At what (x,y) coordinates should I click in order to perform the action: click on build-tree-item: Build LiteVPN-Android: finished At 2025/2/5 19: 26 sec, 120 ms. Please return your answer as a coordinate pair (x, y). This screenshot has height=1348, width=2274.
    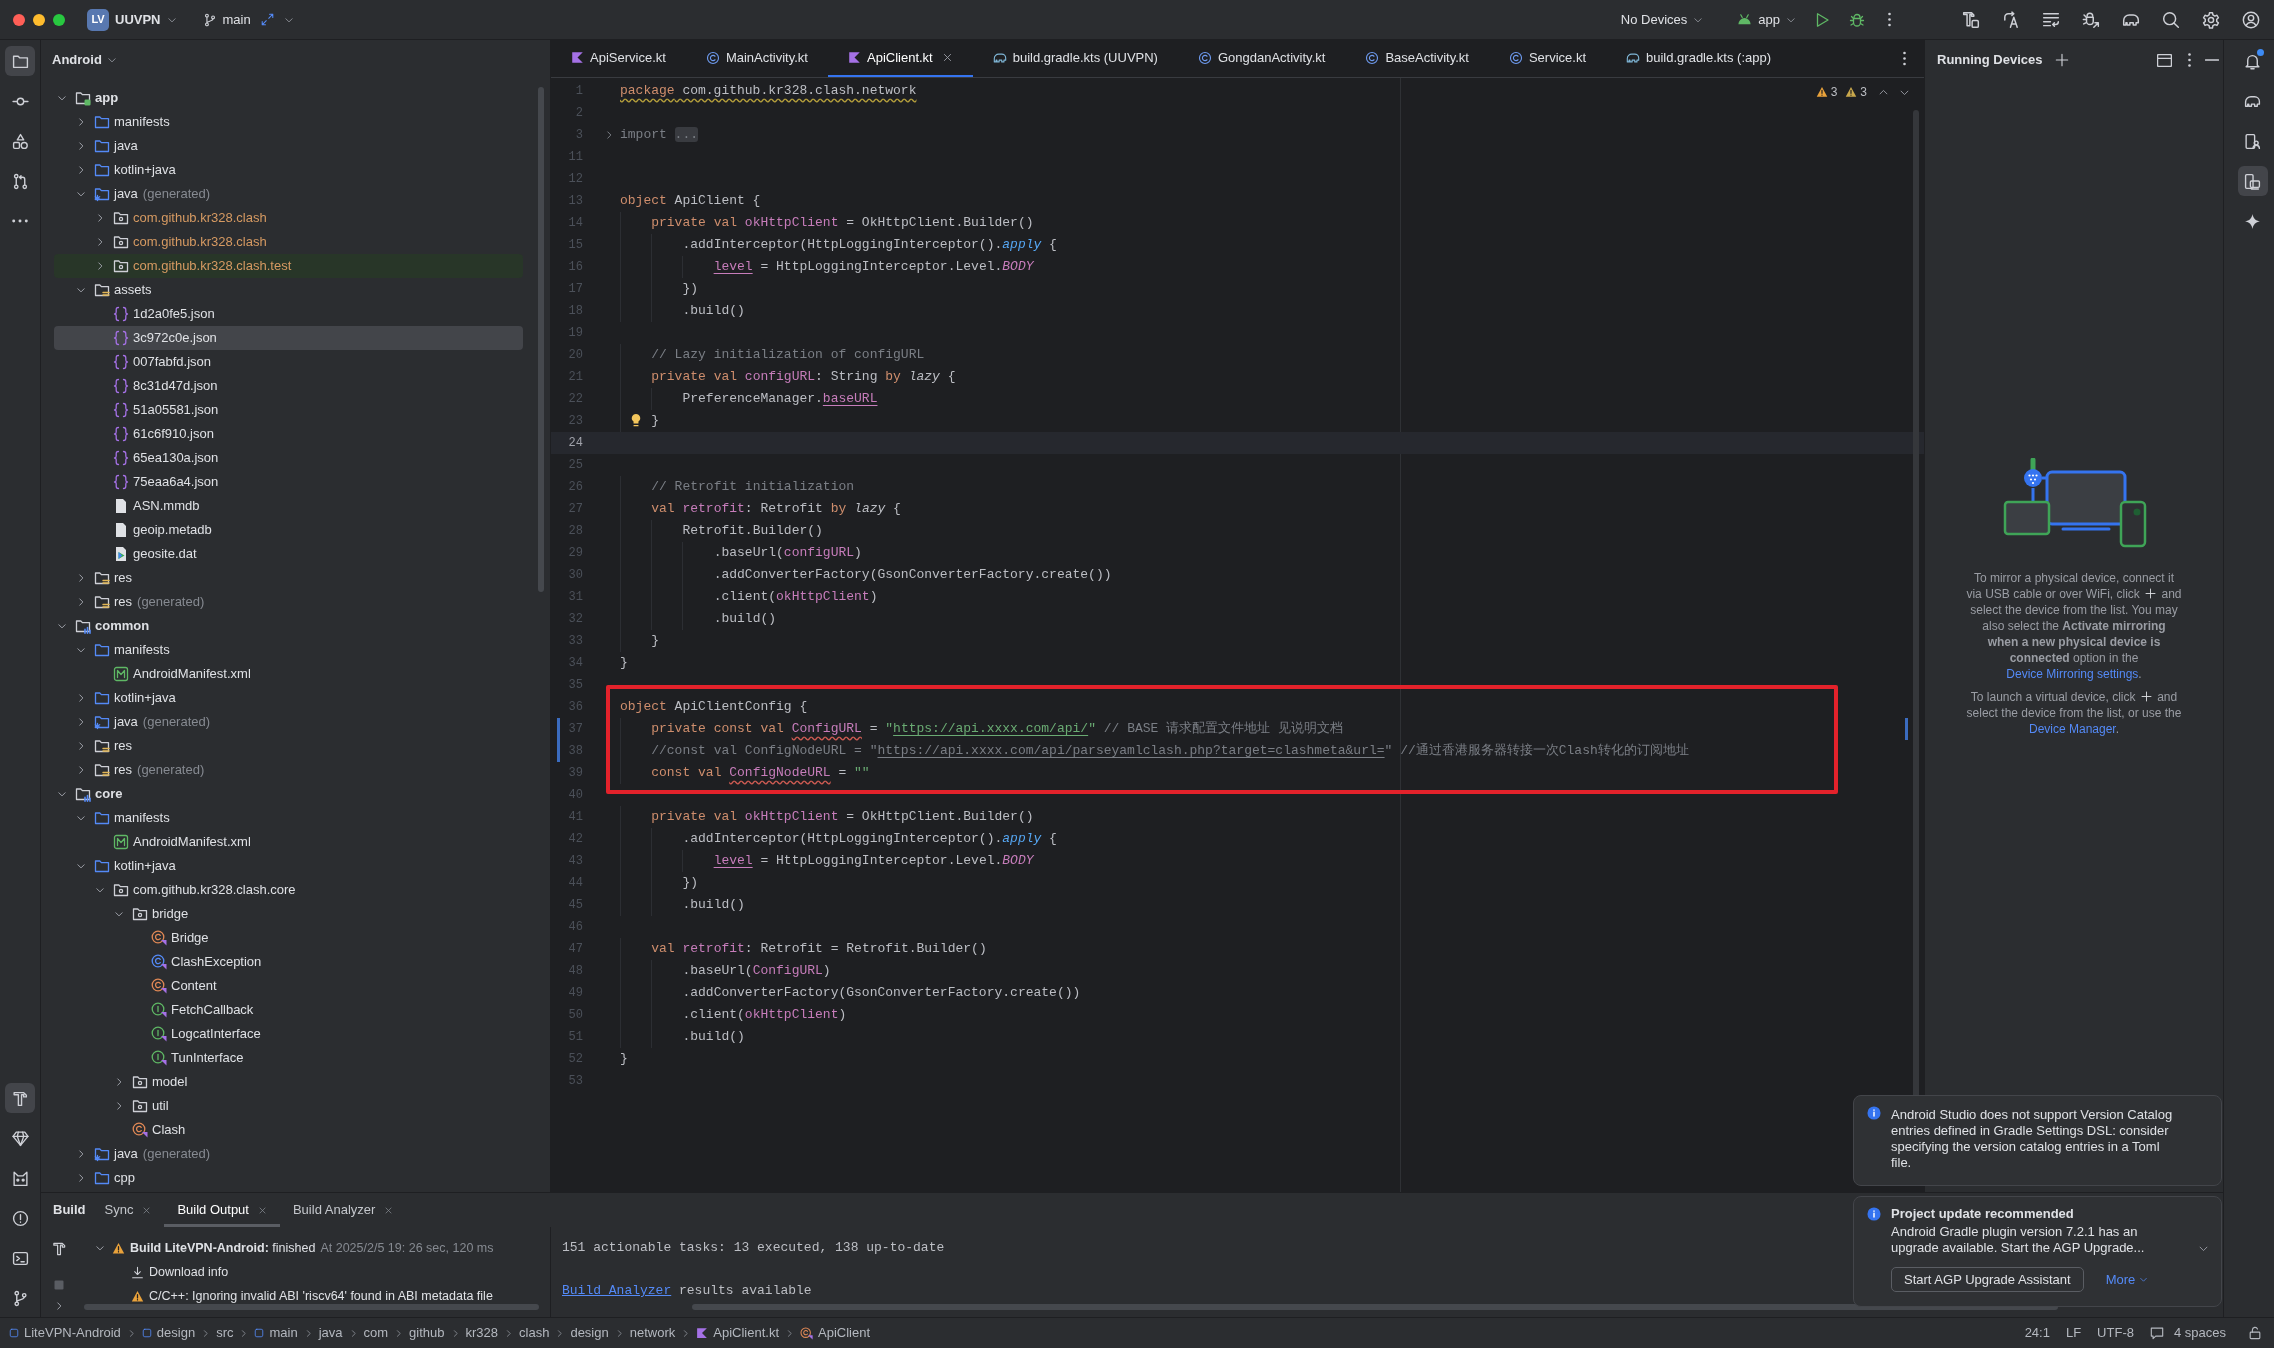
    Looking at the image, I should click on (313, 1248).